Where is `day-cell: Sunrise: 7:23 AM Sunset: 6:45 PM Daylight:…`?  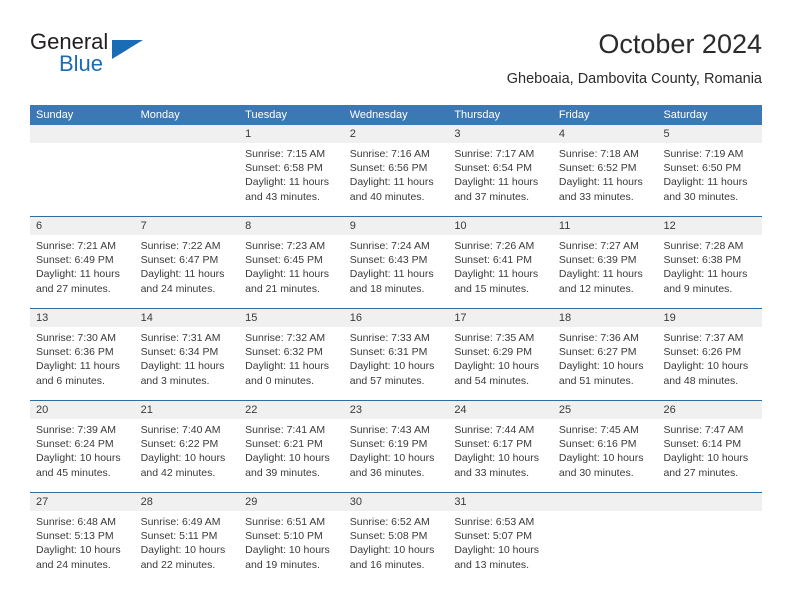
day-cell: Sunrise: 7:23 AM Sunset: 6:45 PM Daylight:… is located at coordinates (291, 271).